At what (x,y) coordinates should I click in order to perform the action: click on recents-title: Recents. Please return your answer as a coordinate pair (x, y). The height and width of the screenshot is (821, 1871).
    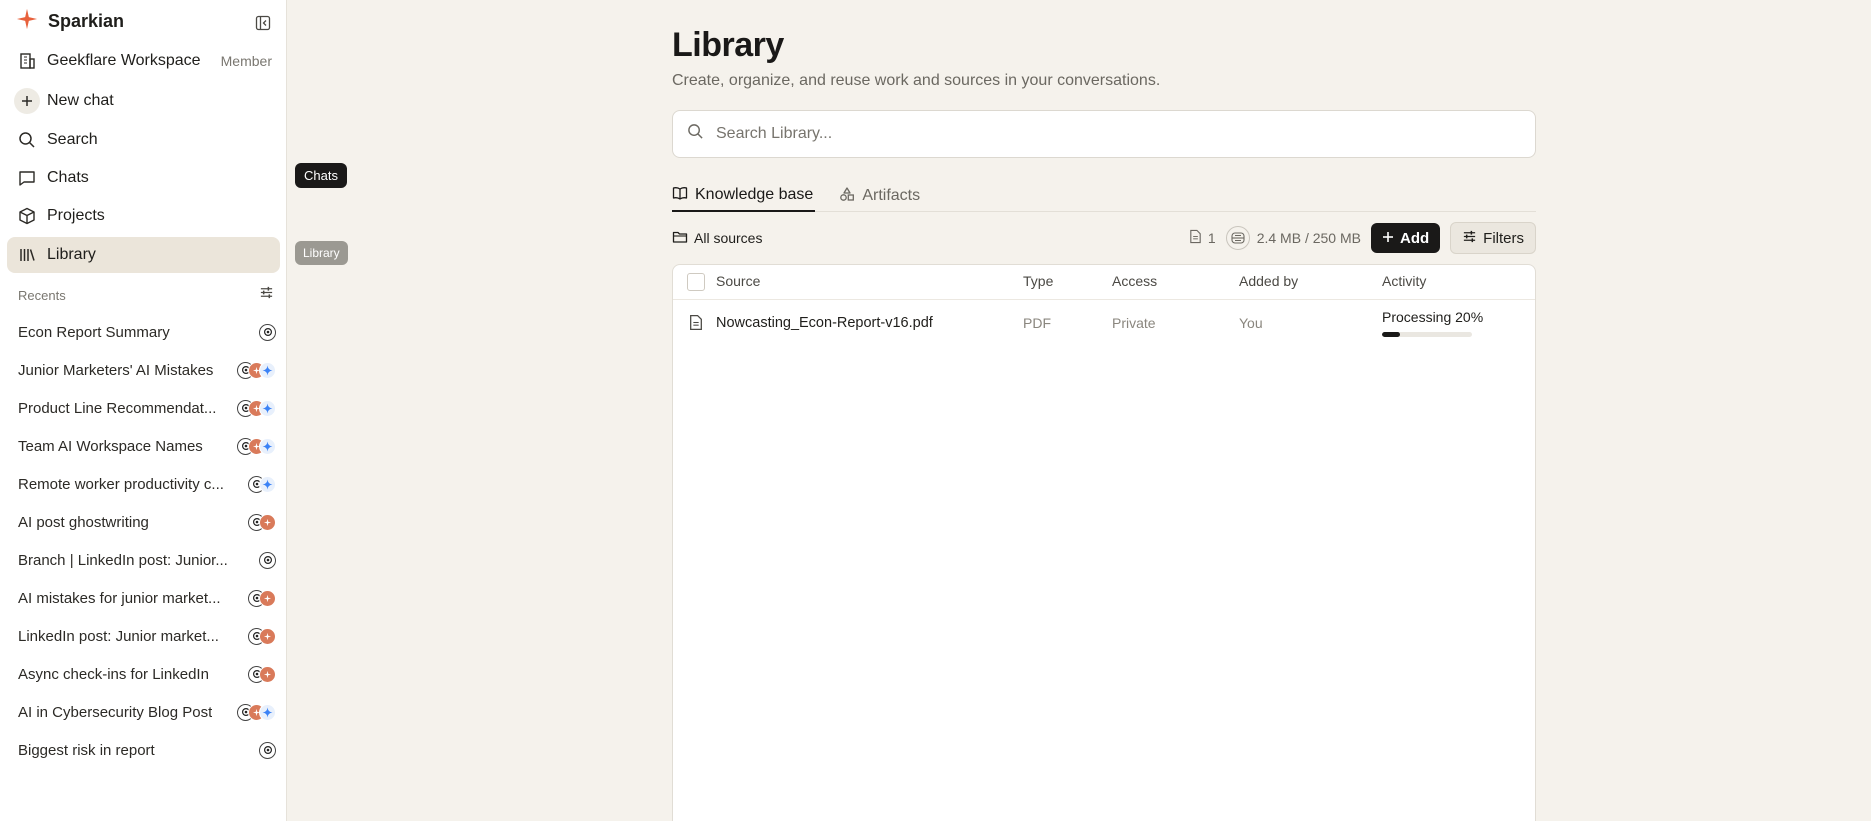
    Looking at the image, I should click on (42, 295).